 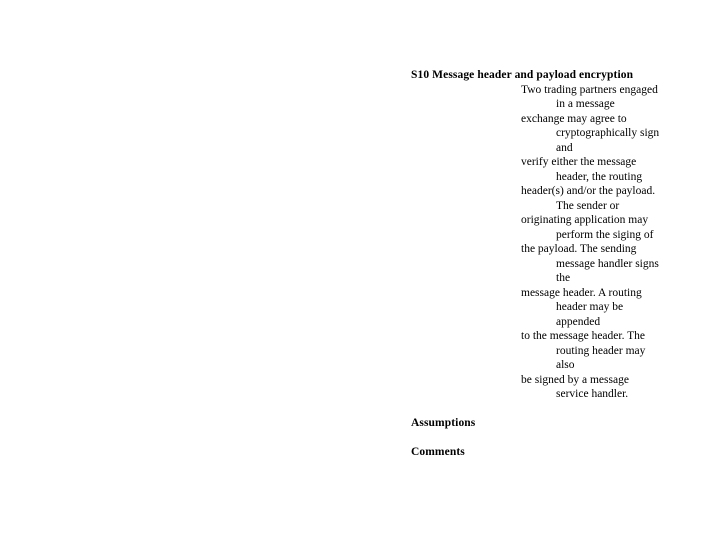 I want to click on body-text-line: the payload. The sending, so click(x=579, y=249).